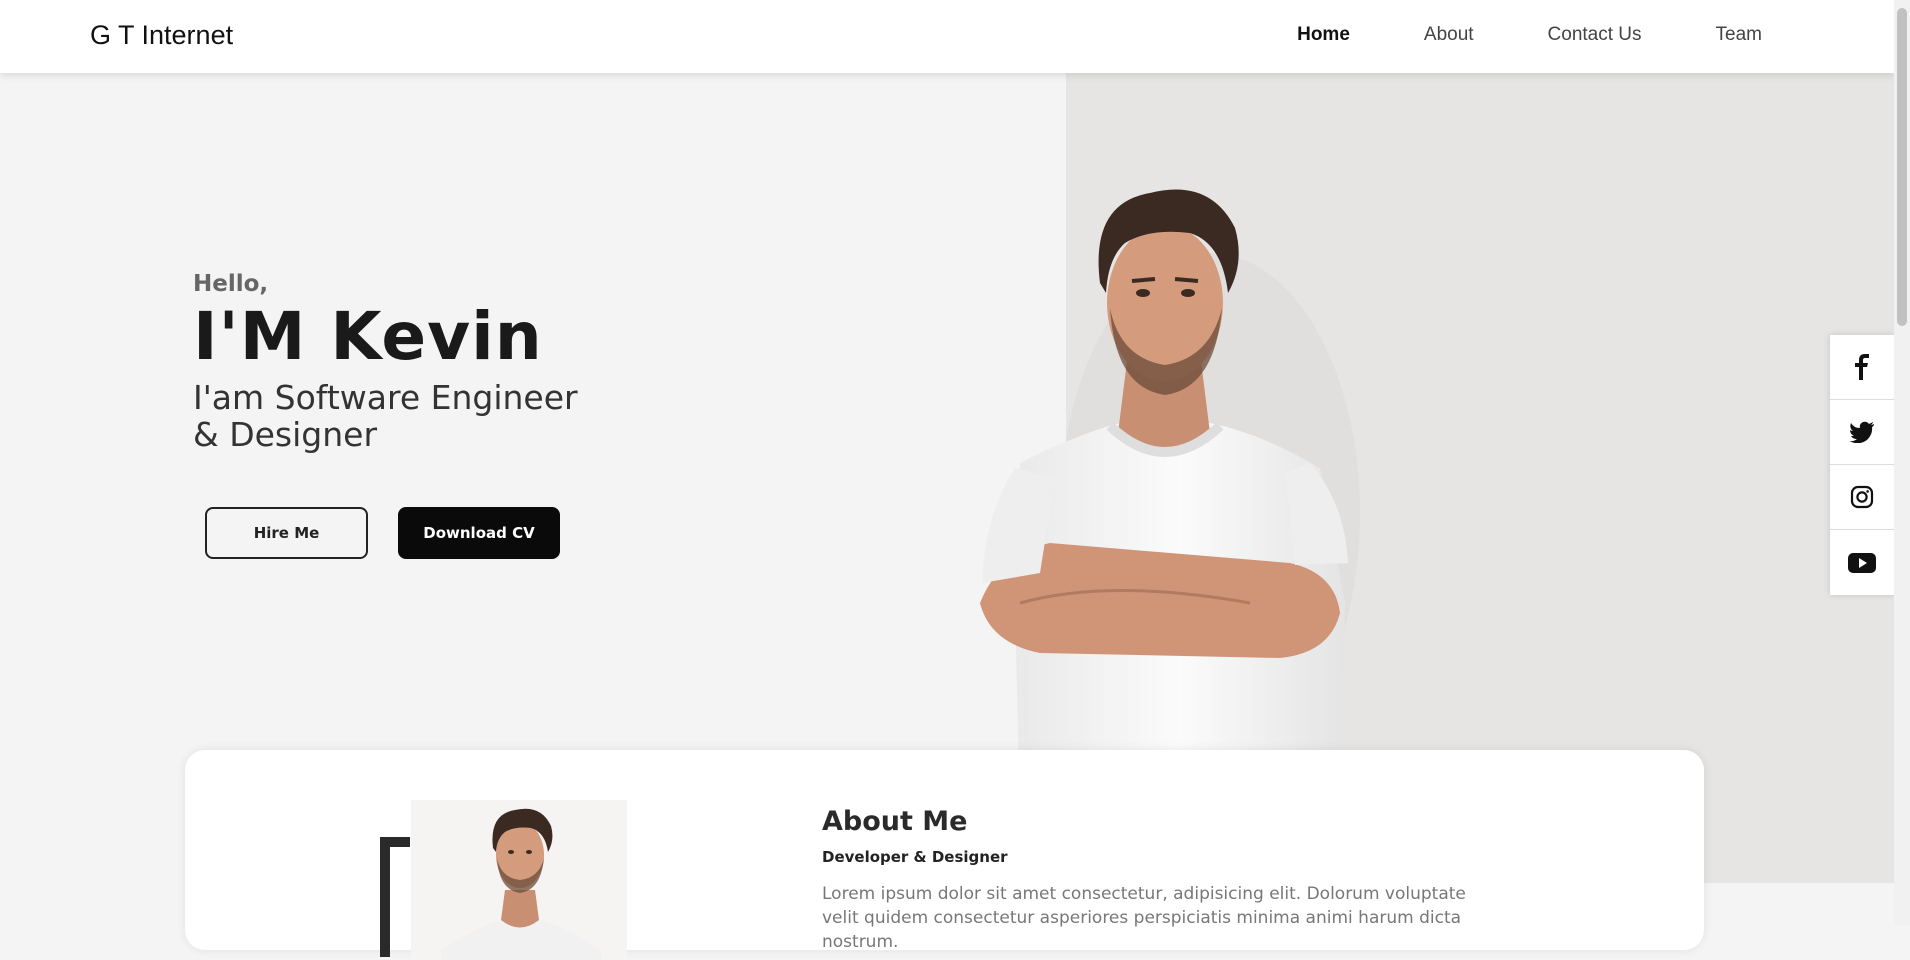 This screenshot has height=960, width=1910. Describe the element at coordinates (161, 35) in the screenshot. I see `site-logo: G T Internet` at that location.